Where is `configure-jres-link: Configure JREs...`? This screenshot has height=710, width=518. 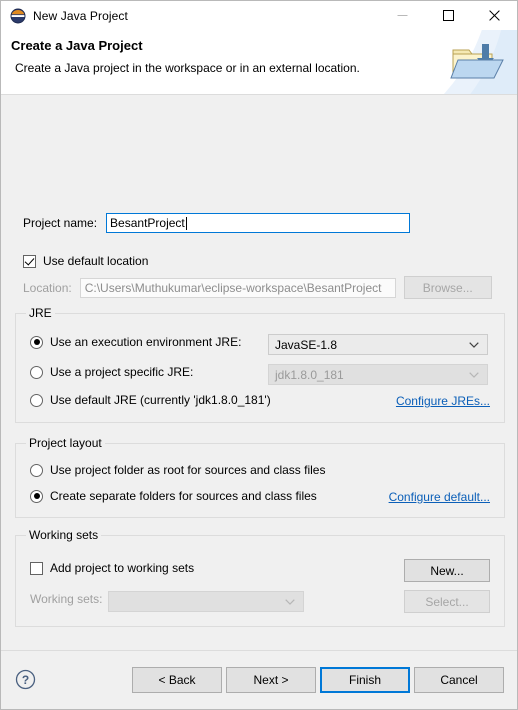
configure-jres-link: Configure JREs... is located at coordinates (443, 401).